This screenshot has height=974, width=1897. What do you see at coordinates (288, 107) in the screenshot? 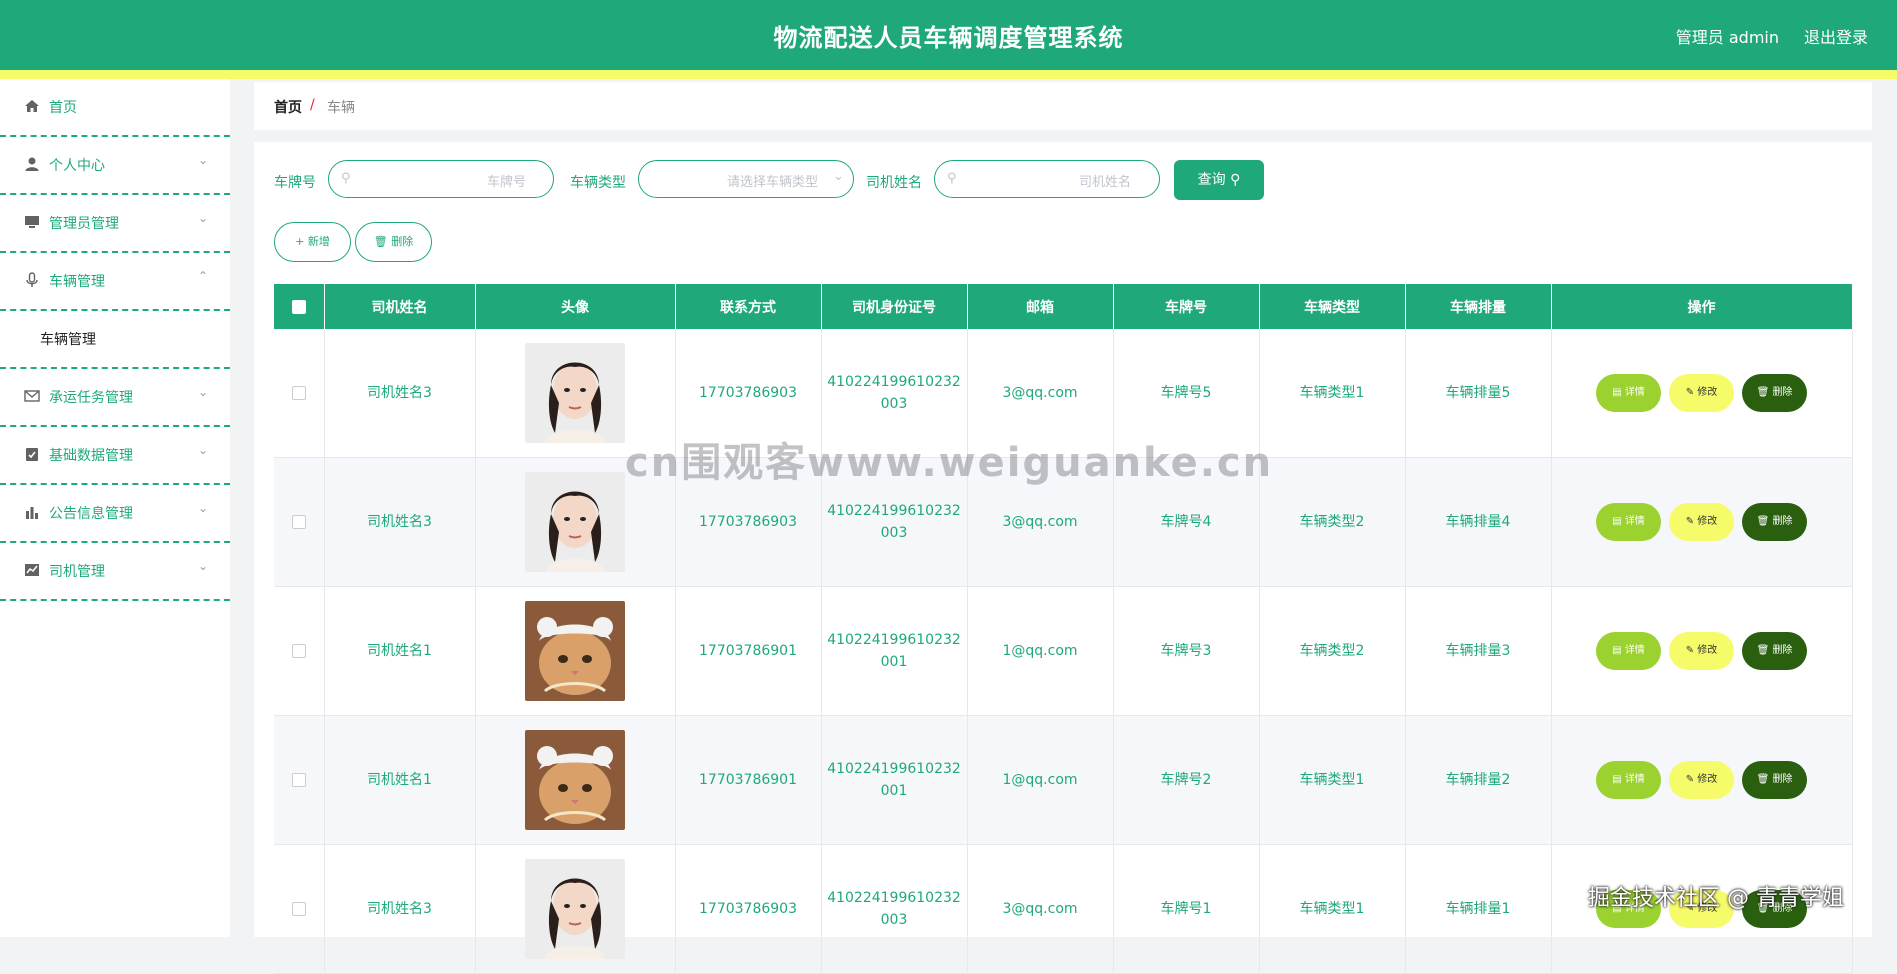
I see `breadcrumb-home: 首页` at bounding box center [288, 107].